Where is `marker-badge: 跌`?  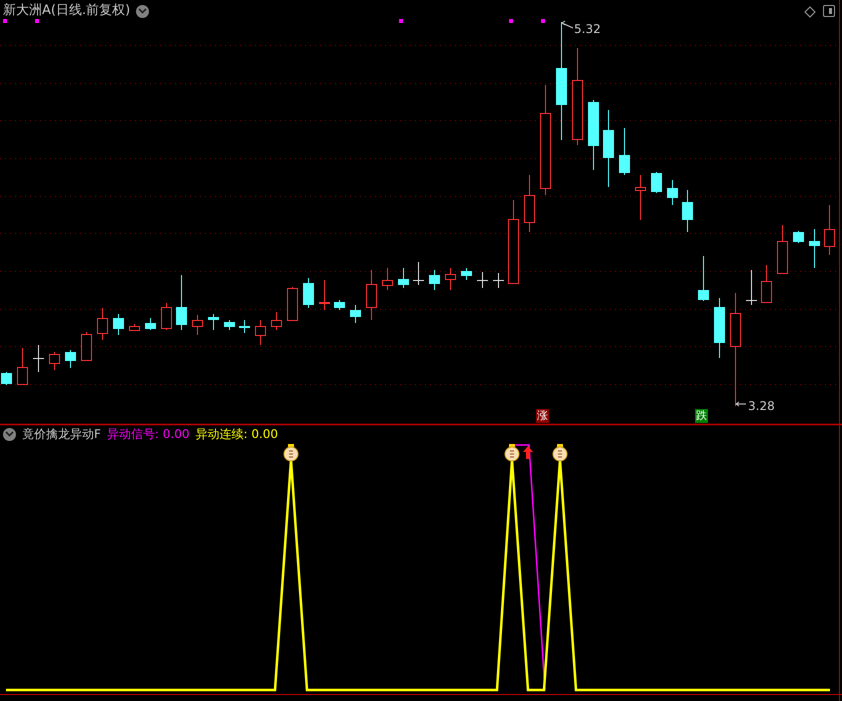
marker-badge: 跌 is located at coordinates (701, 416).